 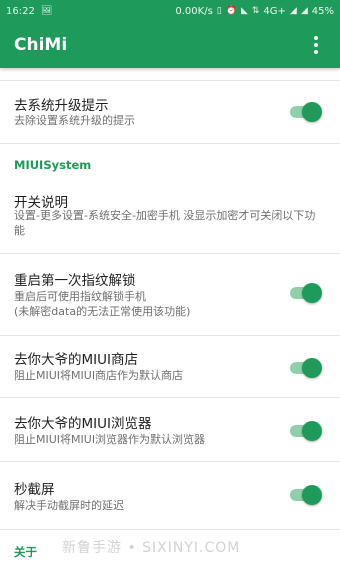 I want to click on vibrate-icon: ▯, so click(x=219, y=10).